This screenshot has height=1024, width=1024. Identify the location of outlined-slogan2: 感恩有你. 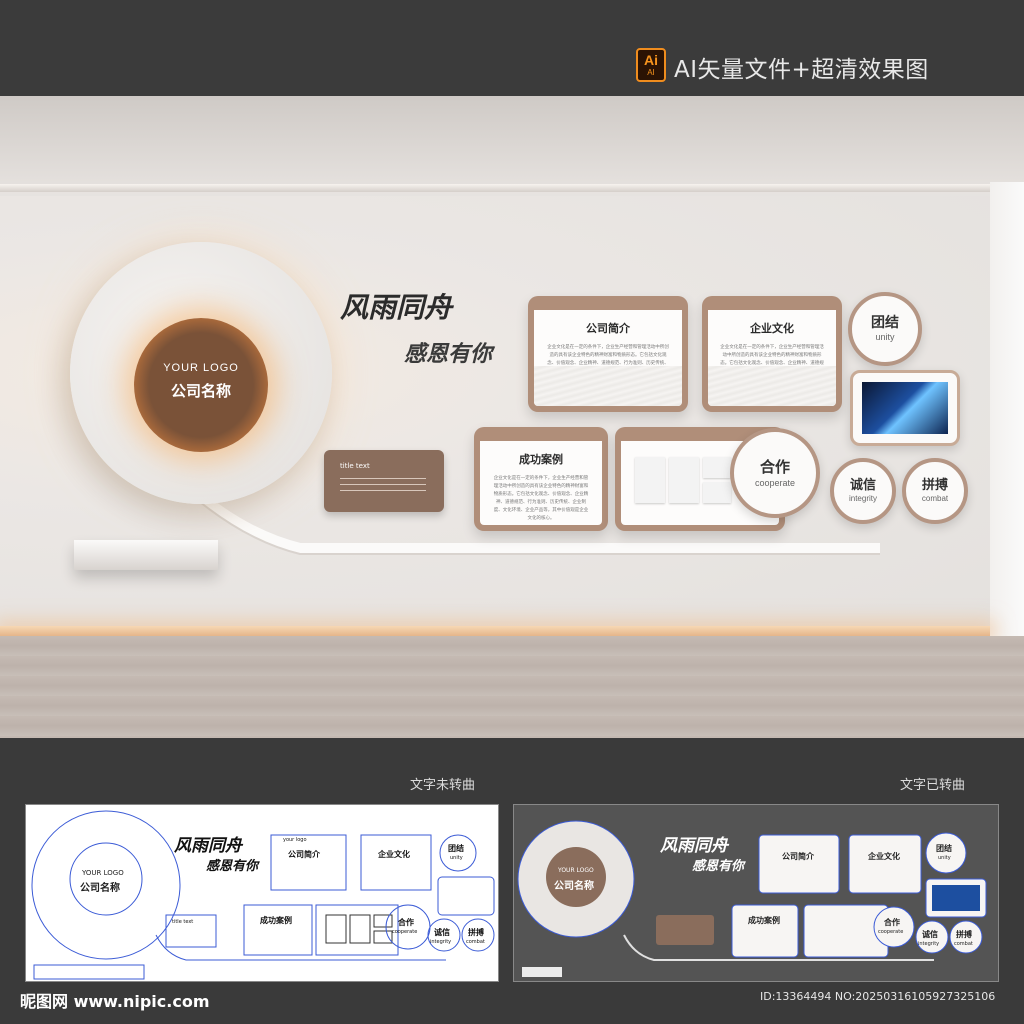
(718, 866).